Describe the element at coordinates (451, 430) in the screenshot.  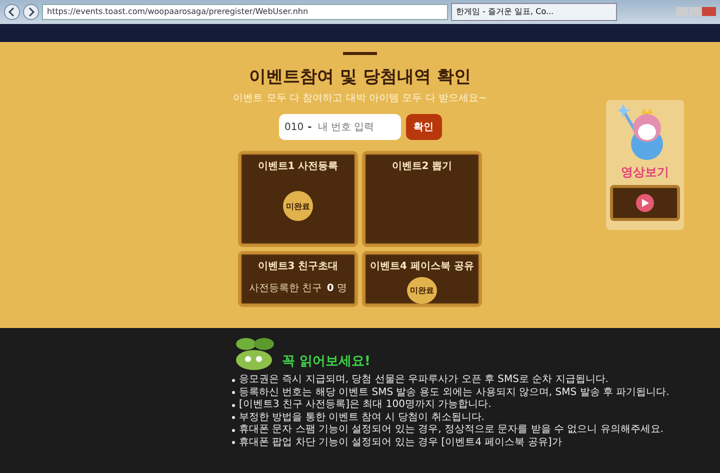
I see `notice-item: 휴대폰 문자 스팸 기능이 설정되어 있는 경우, 정상적으로 문자를 받을 수 없으니 유의해주세요.` at that location.